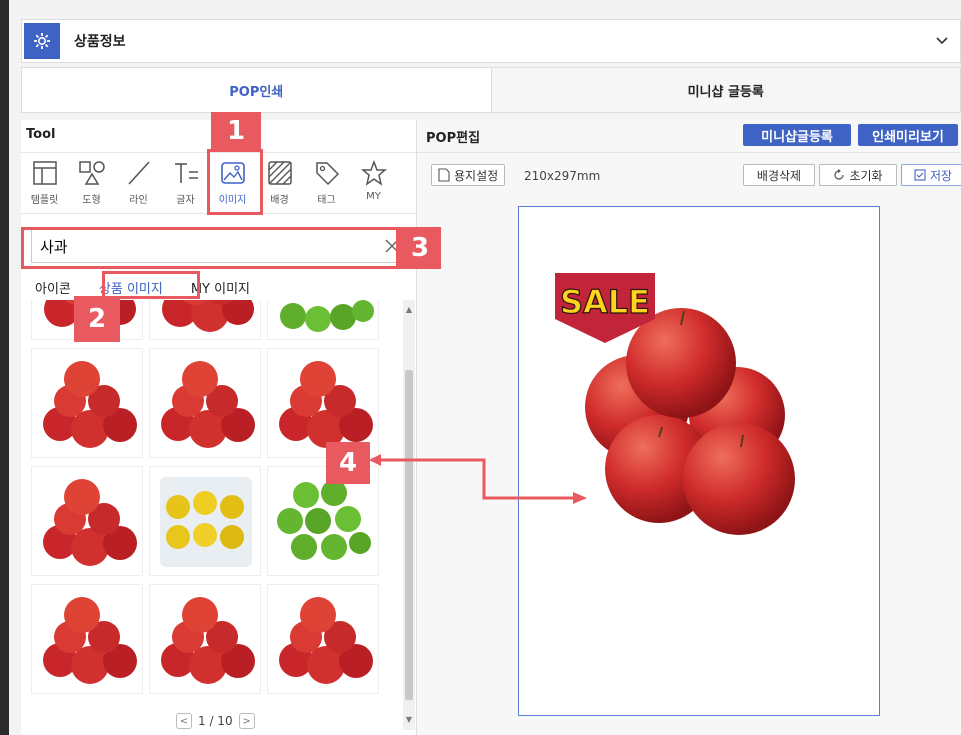 The height and width of the screenshot is (735, 961). Describe the element at coordinates (941, 175) in the screenshot. I see `save-label: 저장` at that location.